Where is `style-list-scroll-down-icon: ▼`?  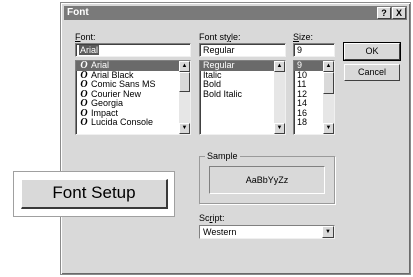
style-list-scroll-down-icon: ▼ is located at coordinates (279, 128).